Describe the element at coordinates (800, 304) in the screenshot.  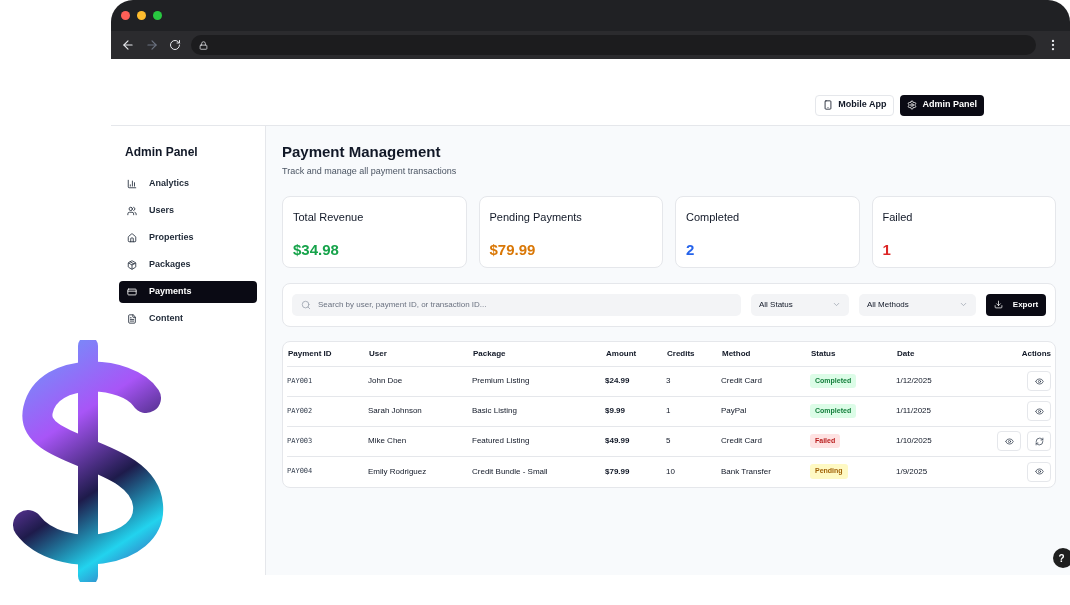
I see `status-dropdown: All Status` at that location.